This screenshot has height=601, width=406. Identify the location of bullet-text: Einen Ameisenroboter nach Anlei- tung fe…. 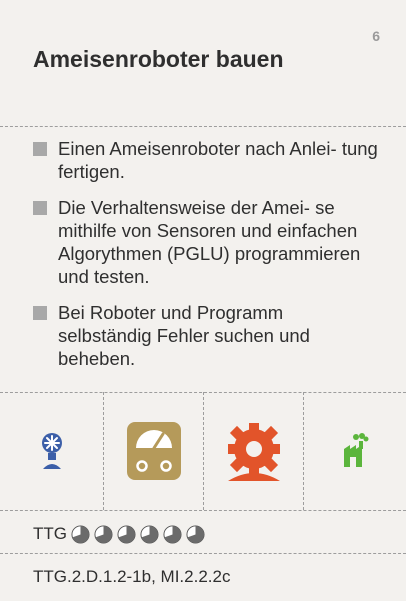
(218, 160).